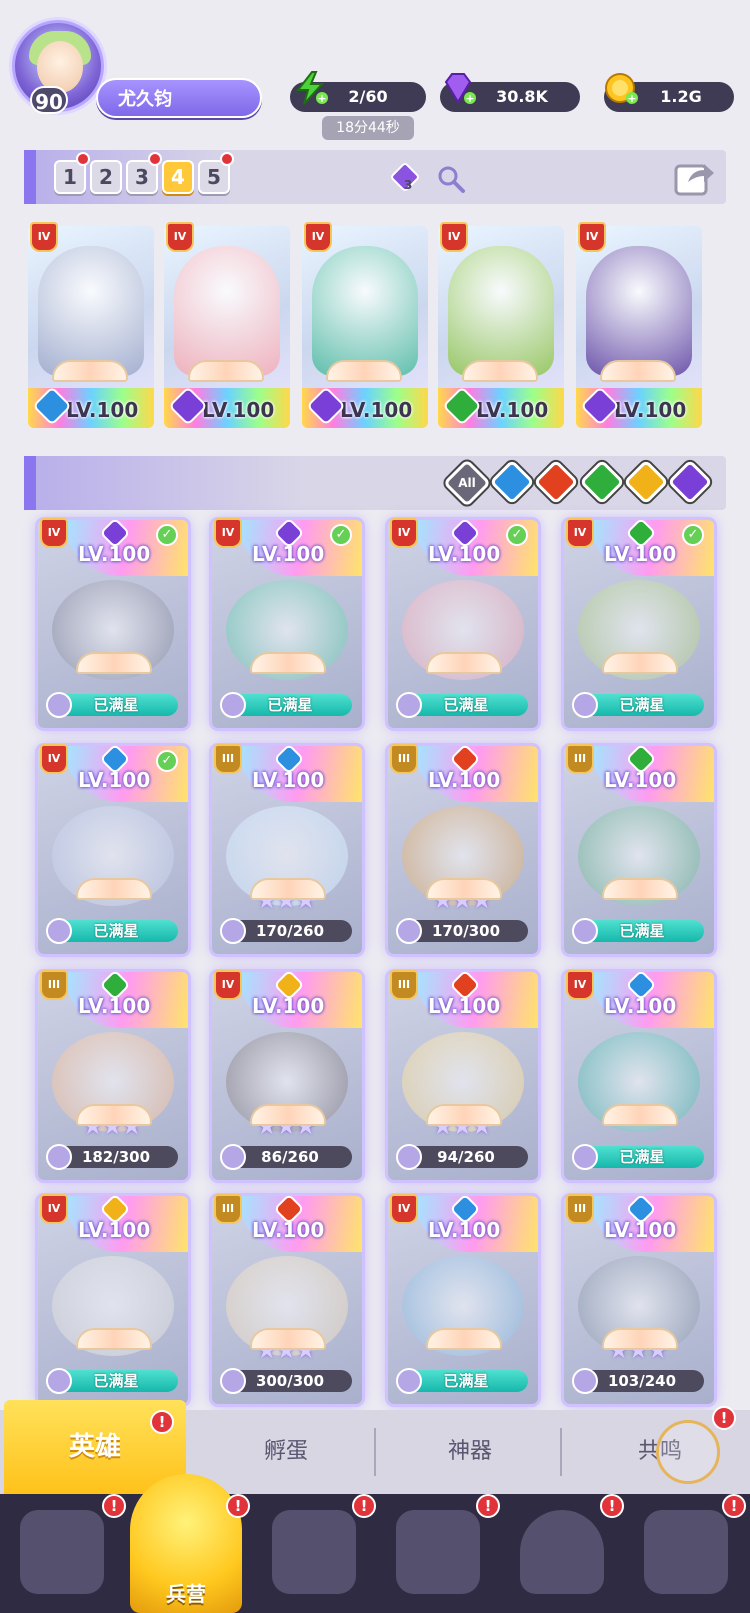 The width and height of the screenshot is (750, 1613). I want to click on hero-progress: 103/240, so click(638, 1381).